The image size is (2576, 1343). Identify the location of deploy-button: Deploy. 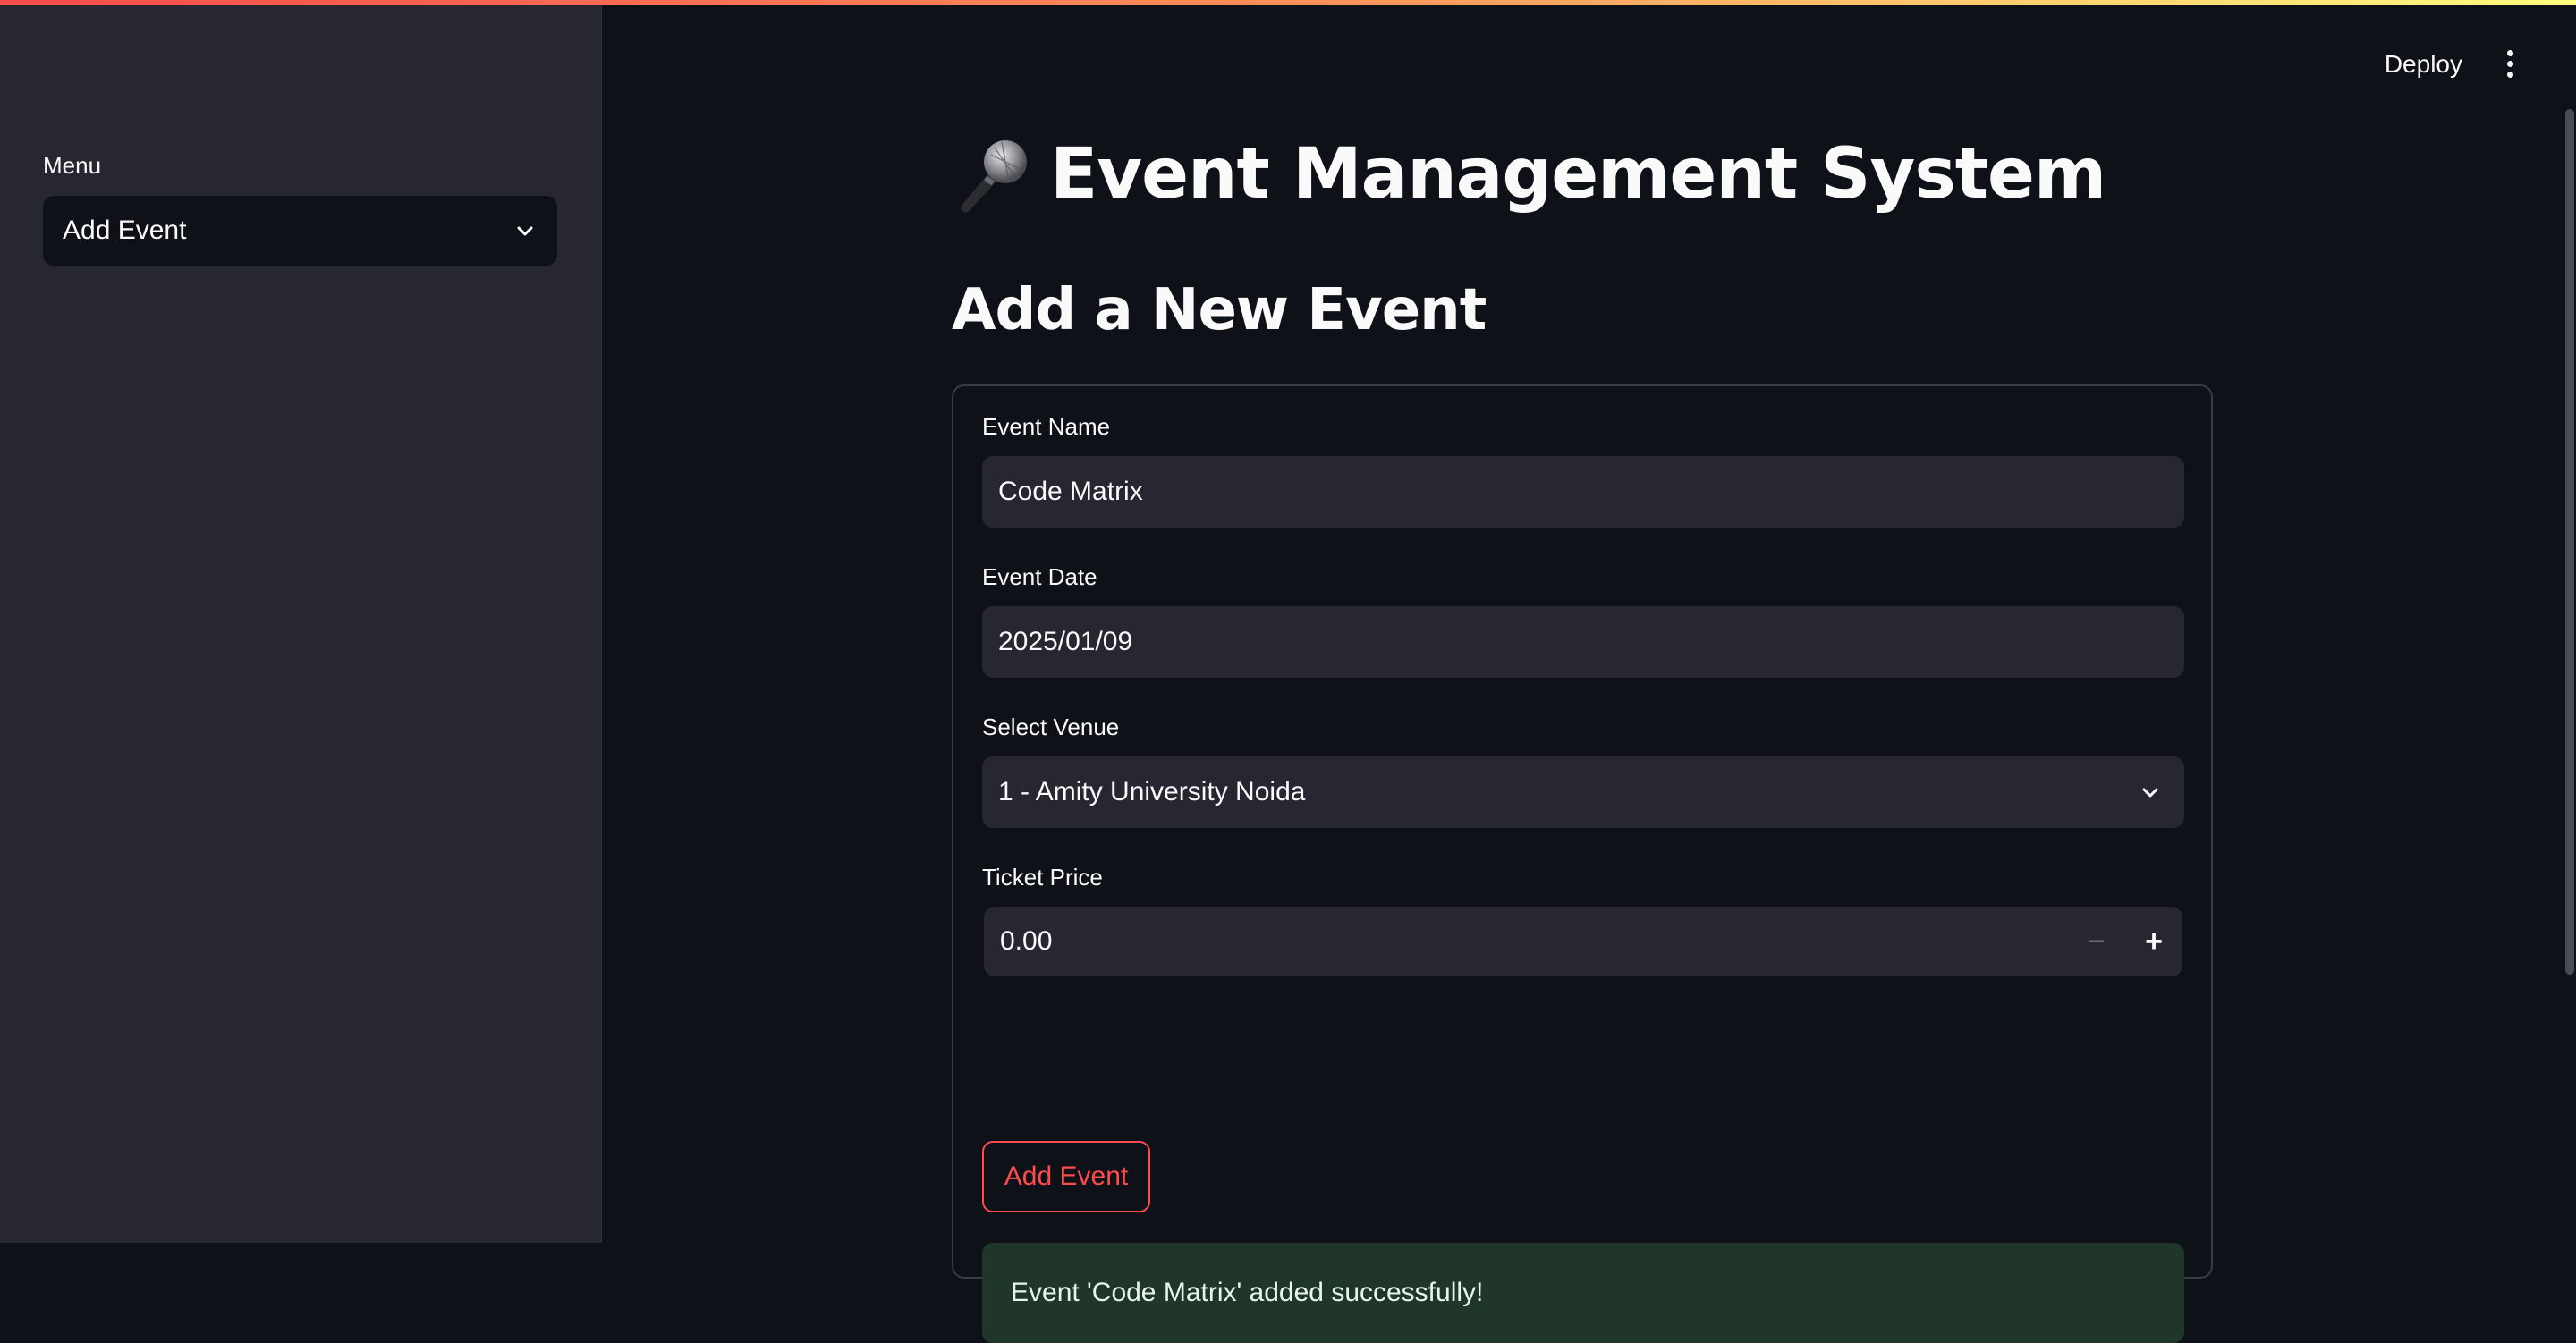
(2423, 64).